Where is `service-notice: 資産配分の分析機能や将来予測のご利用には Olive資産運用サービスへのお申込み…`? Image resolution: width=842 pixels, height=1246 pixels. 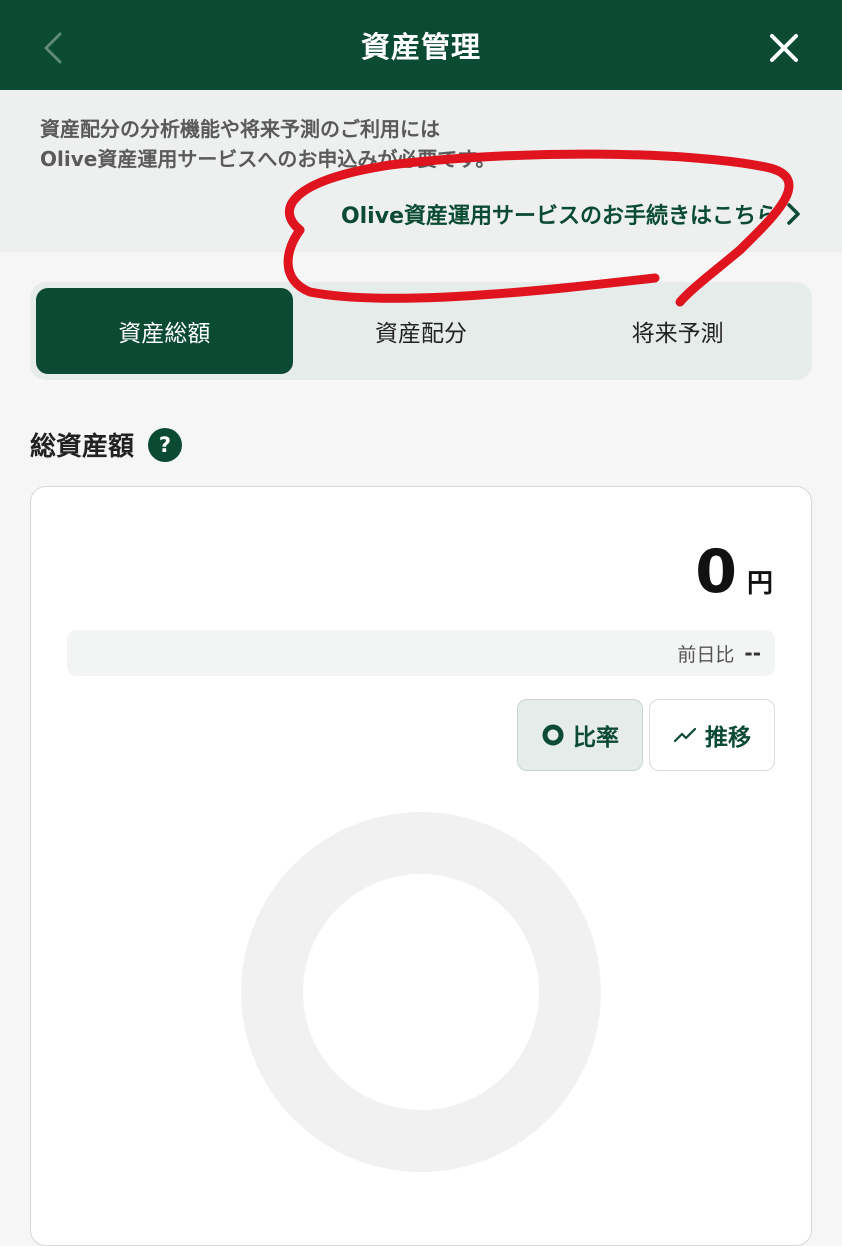 service-notice: 資産配分の分析機能や将来予測のご利用には Olive資産運用サービスへのお申込み… is located at coordinates (421, 171).